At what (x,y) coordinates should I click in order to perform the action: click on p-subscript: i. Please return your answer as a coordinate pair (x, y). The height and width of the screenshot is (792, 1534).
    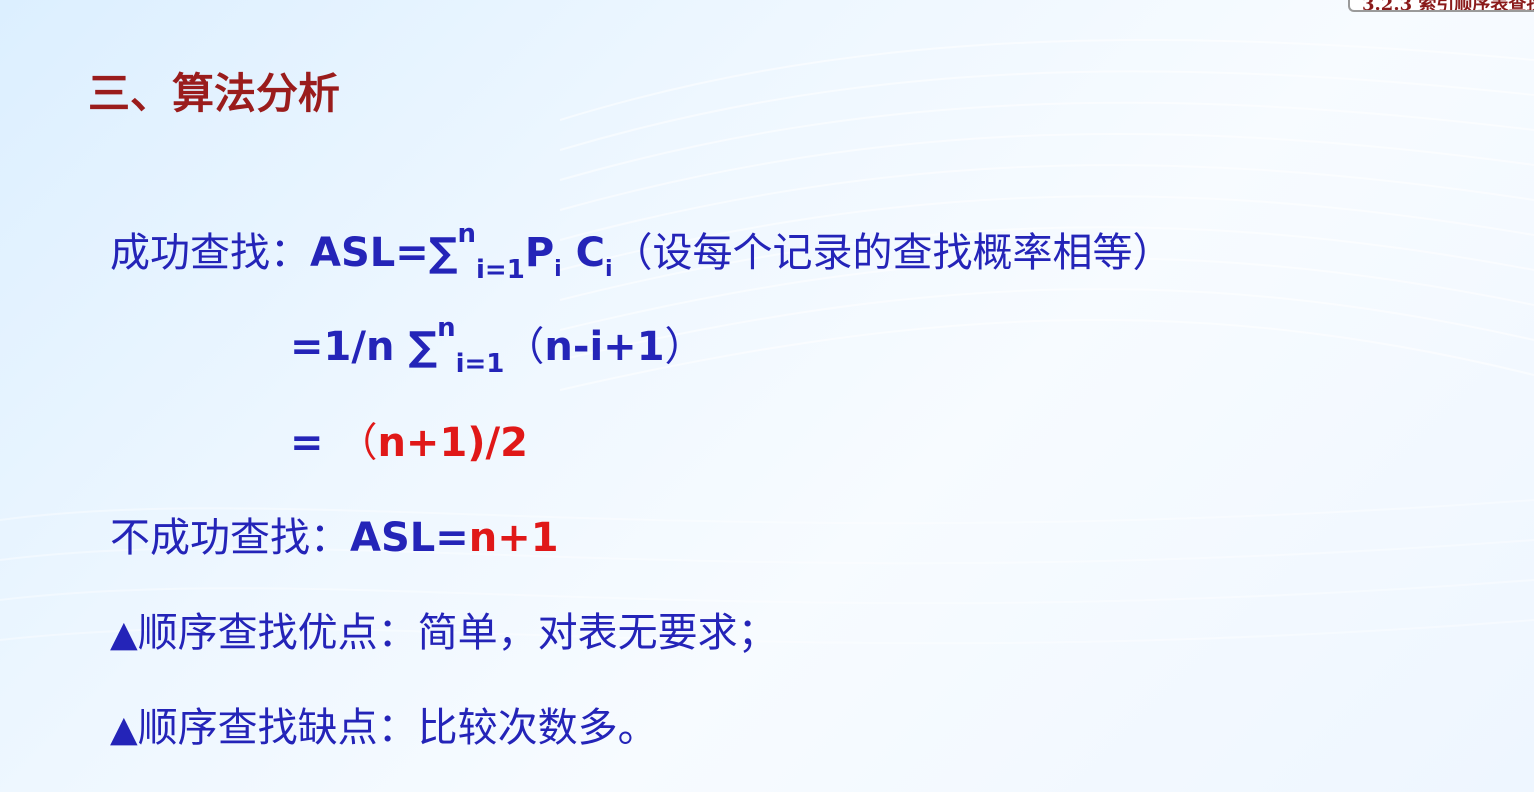
    Looking at the image, I should click on (558, 269).